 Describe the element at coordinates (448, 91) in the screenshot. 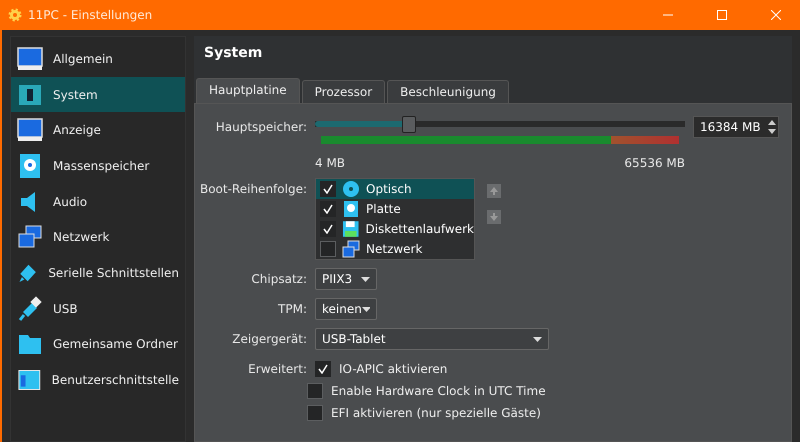

I see `tab: Beschleunigung` at that location.